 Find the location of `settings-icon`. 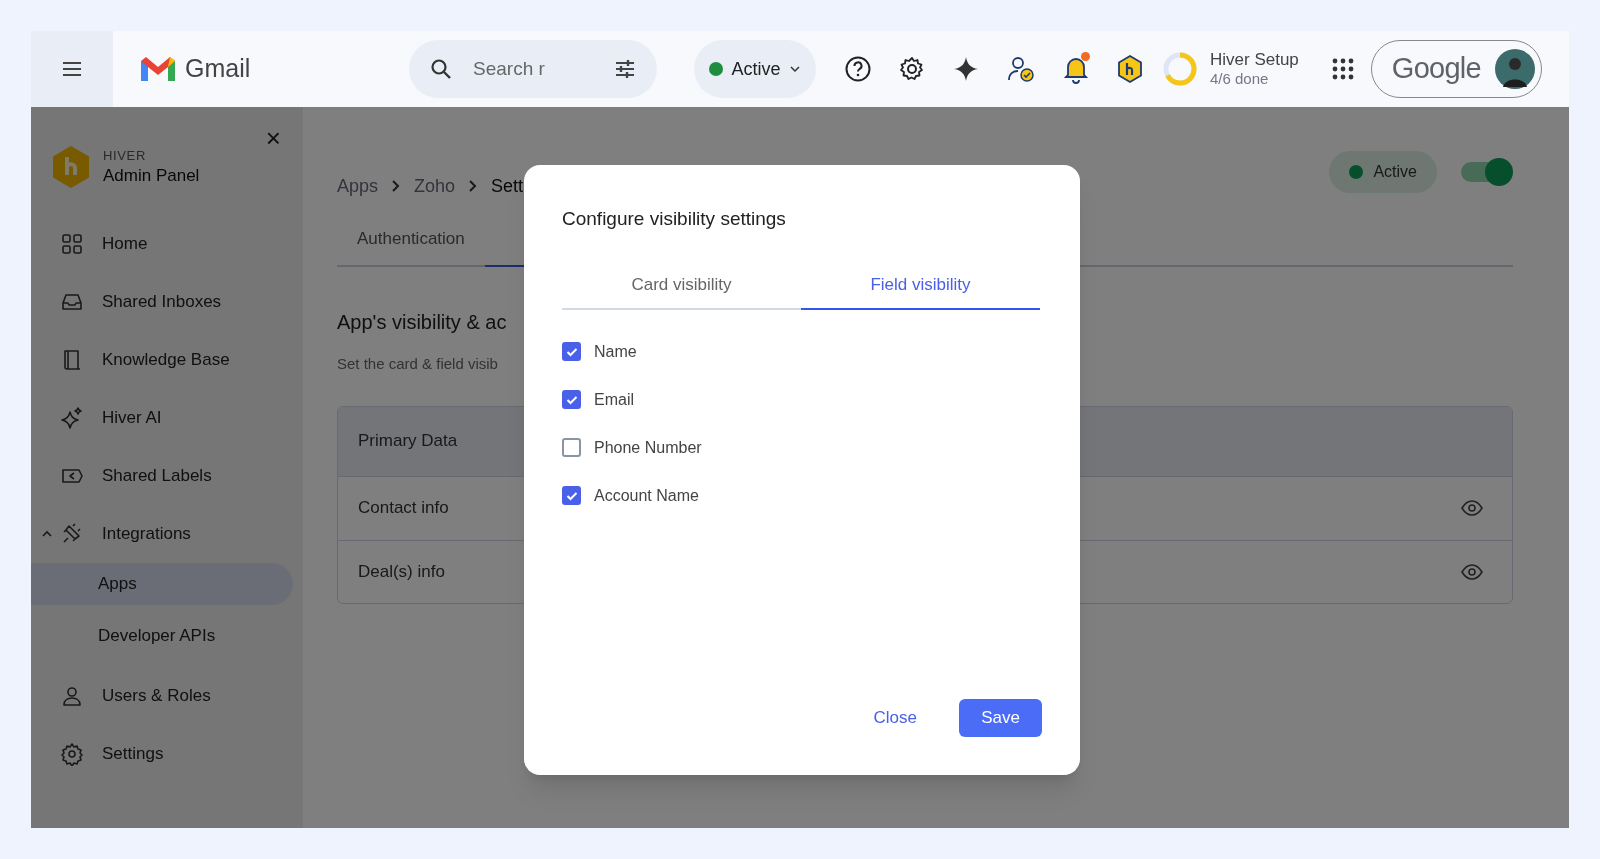

settings-icon is located at coordinates (912, 69).